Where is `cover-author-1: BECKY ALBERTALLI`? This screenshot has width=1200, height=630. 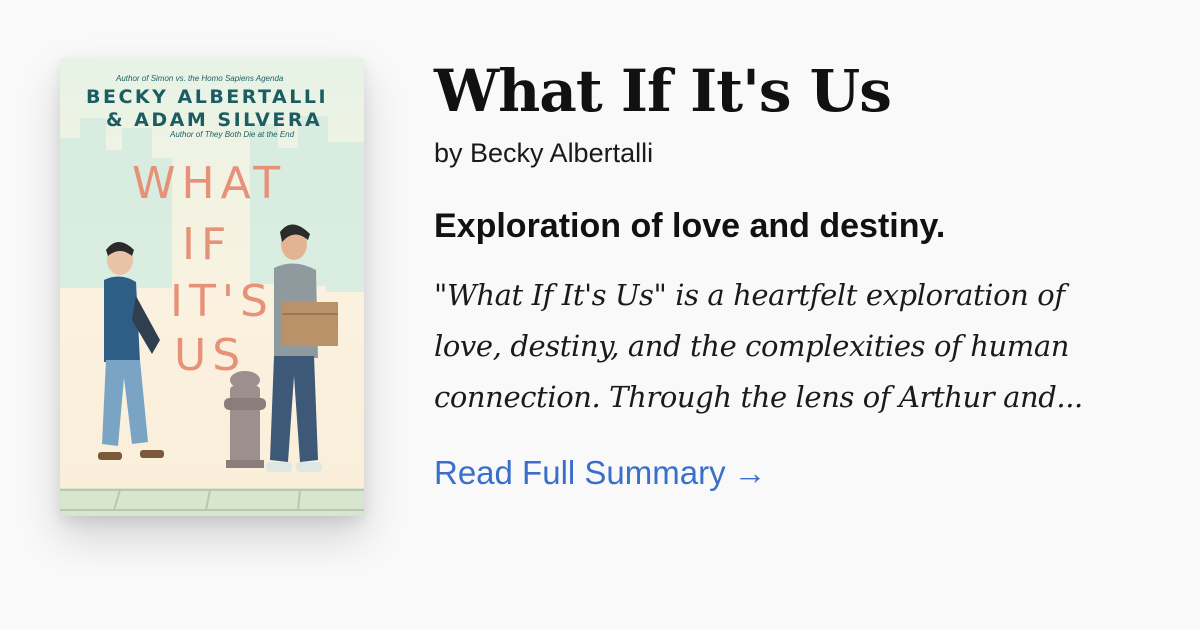 cover-author-1: BECKY ALBERTALLI is located at coordinates (207, 97).